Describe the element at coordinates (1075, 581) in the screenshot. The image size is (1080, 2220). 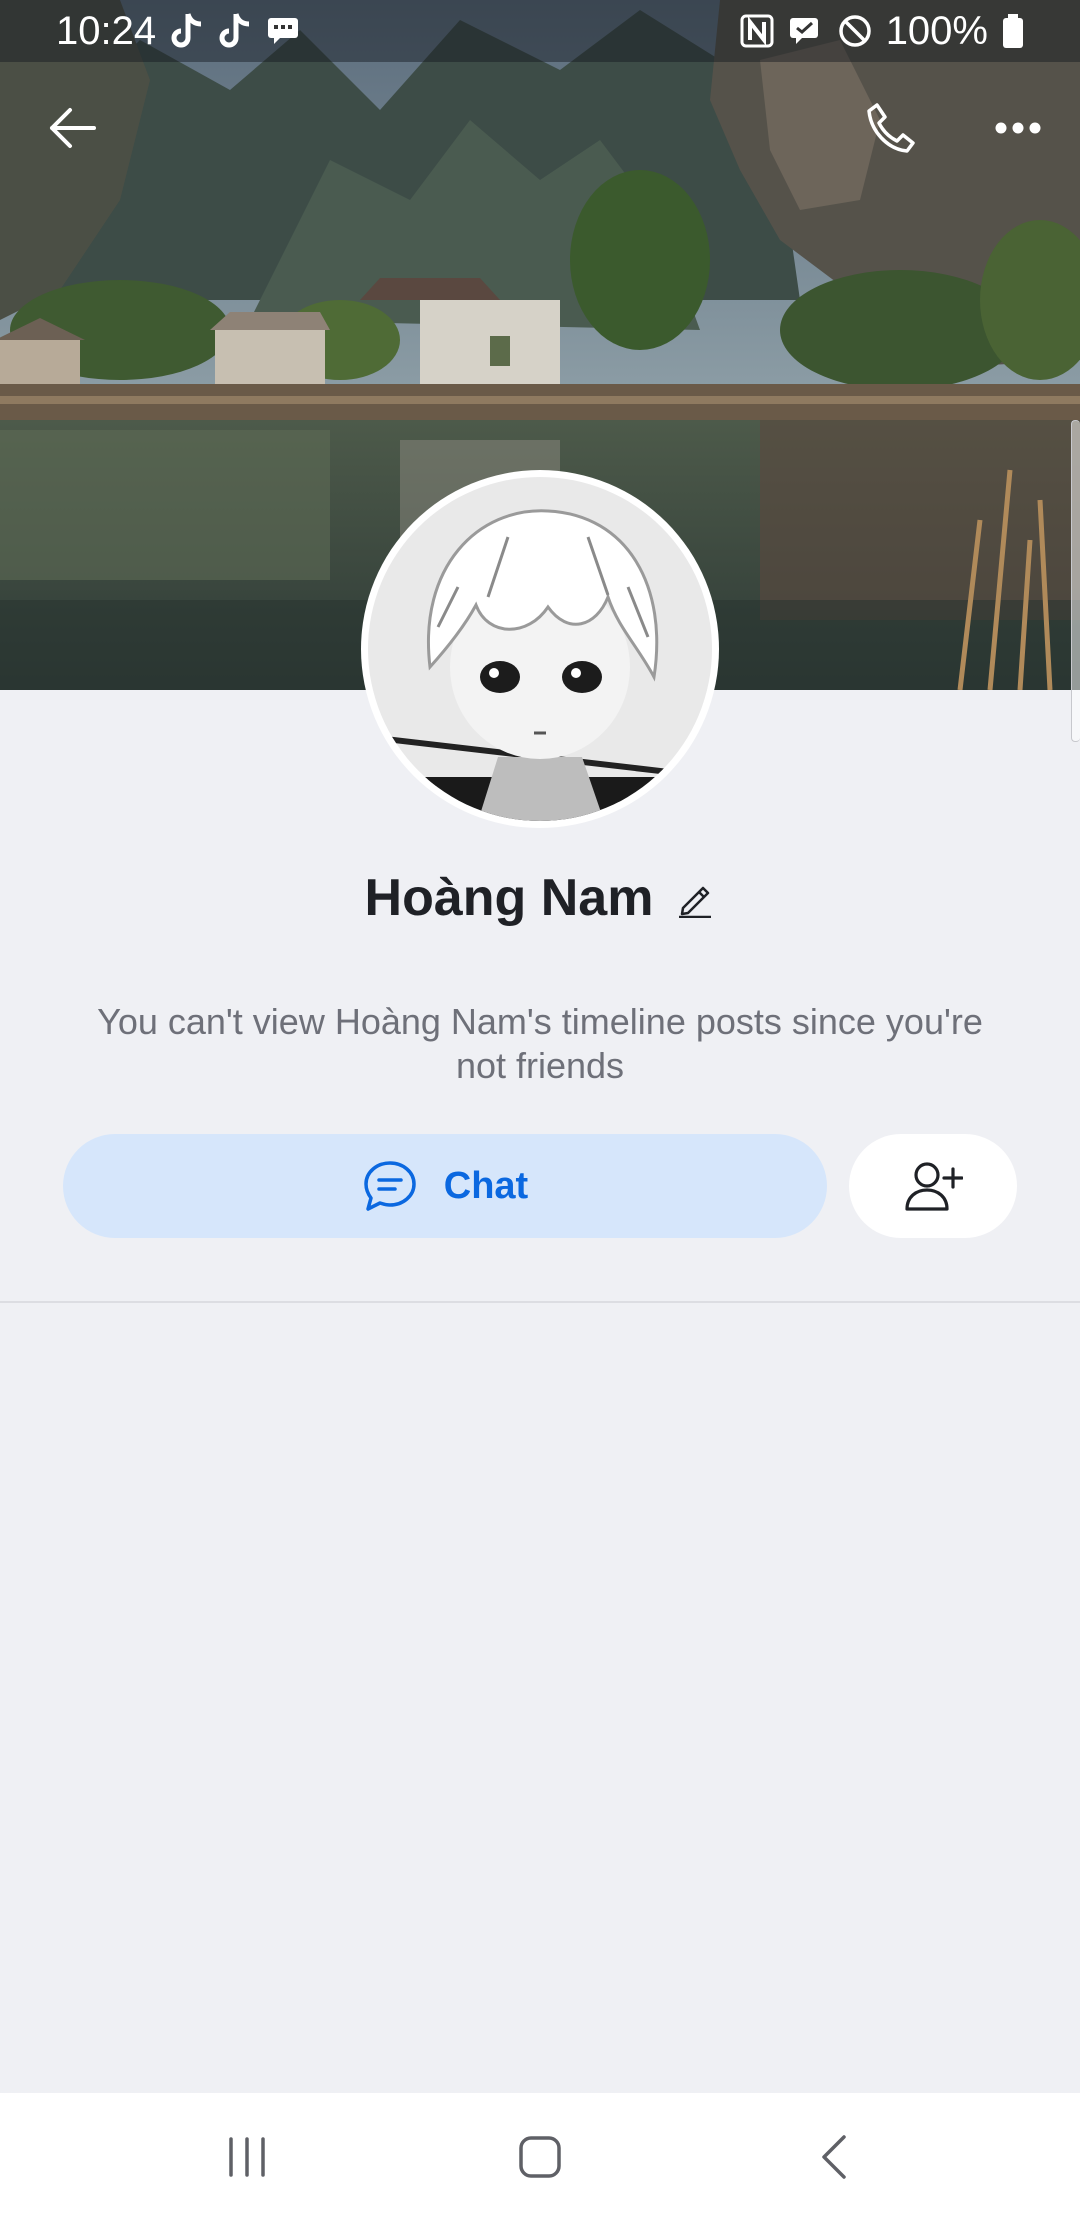
I see `scroll-handle` at that location.